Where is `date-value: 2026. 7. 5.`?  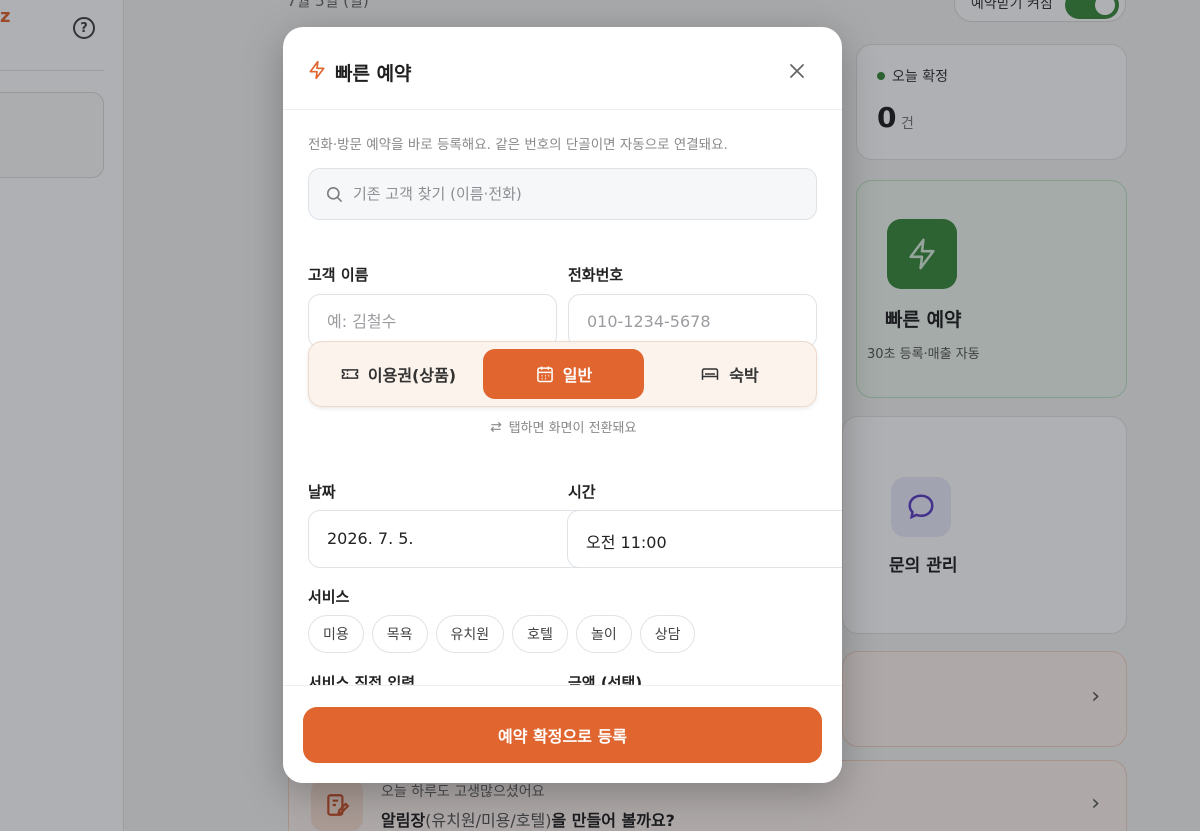 date-value: 2026. 7. 5. is located at coordinates (370, 538).